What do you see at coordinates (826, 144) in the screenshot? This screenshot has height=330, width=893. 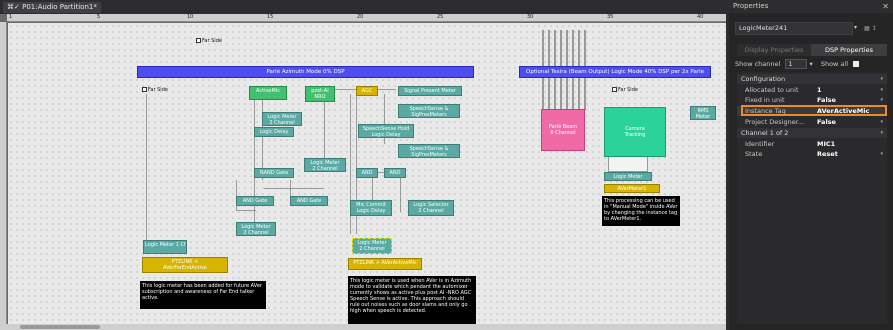 I see `property-value: MIC1` at bounding box center [826, 144].